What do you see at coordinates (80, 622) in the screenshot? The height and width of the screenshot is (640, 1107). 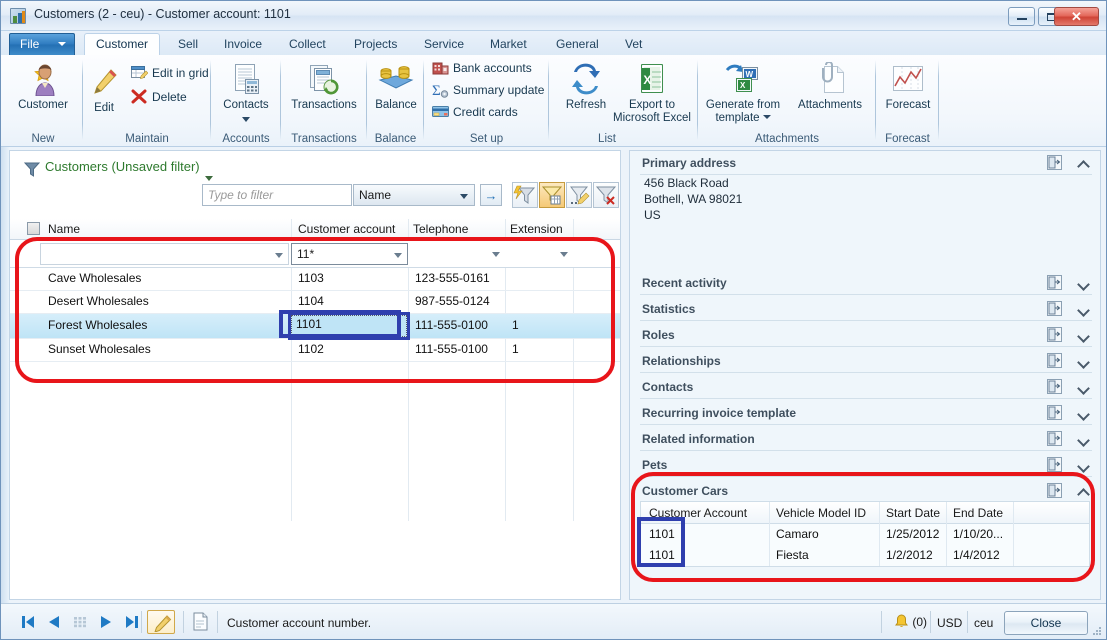 I see `grid-view-icon` at bounding box center [80, 622].